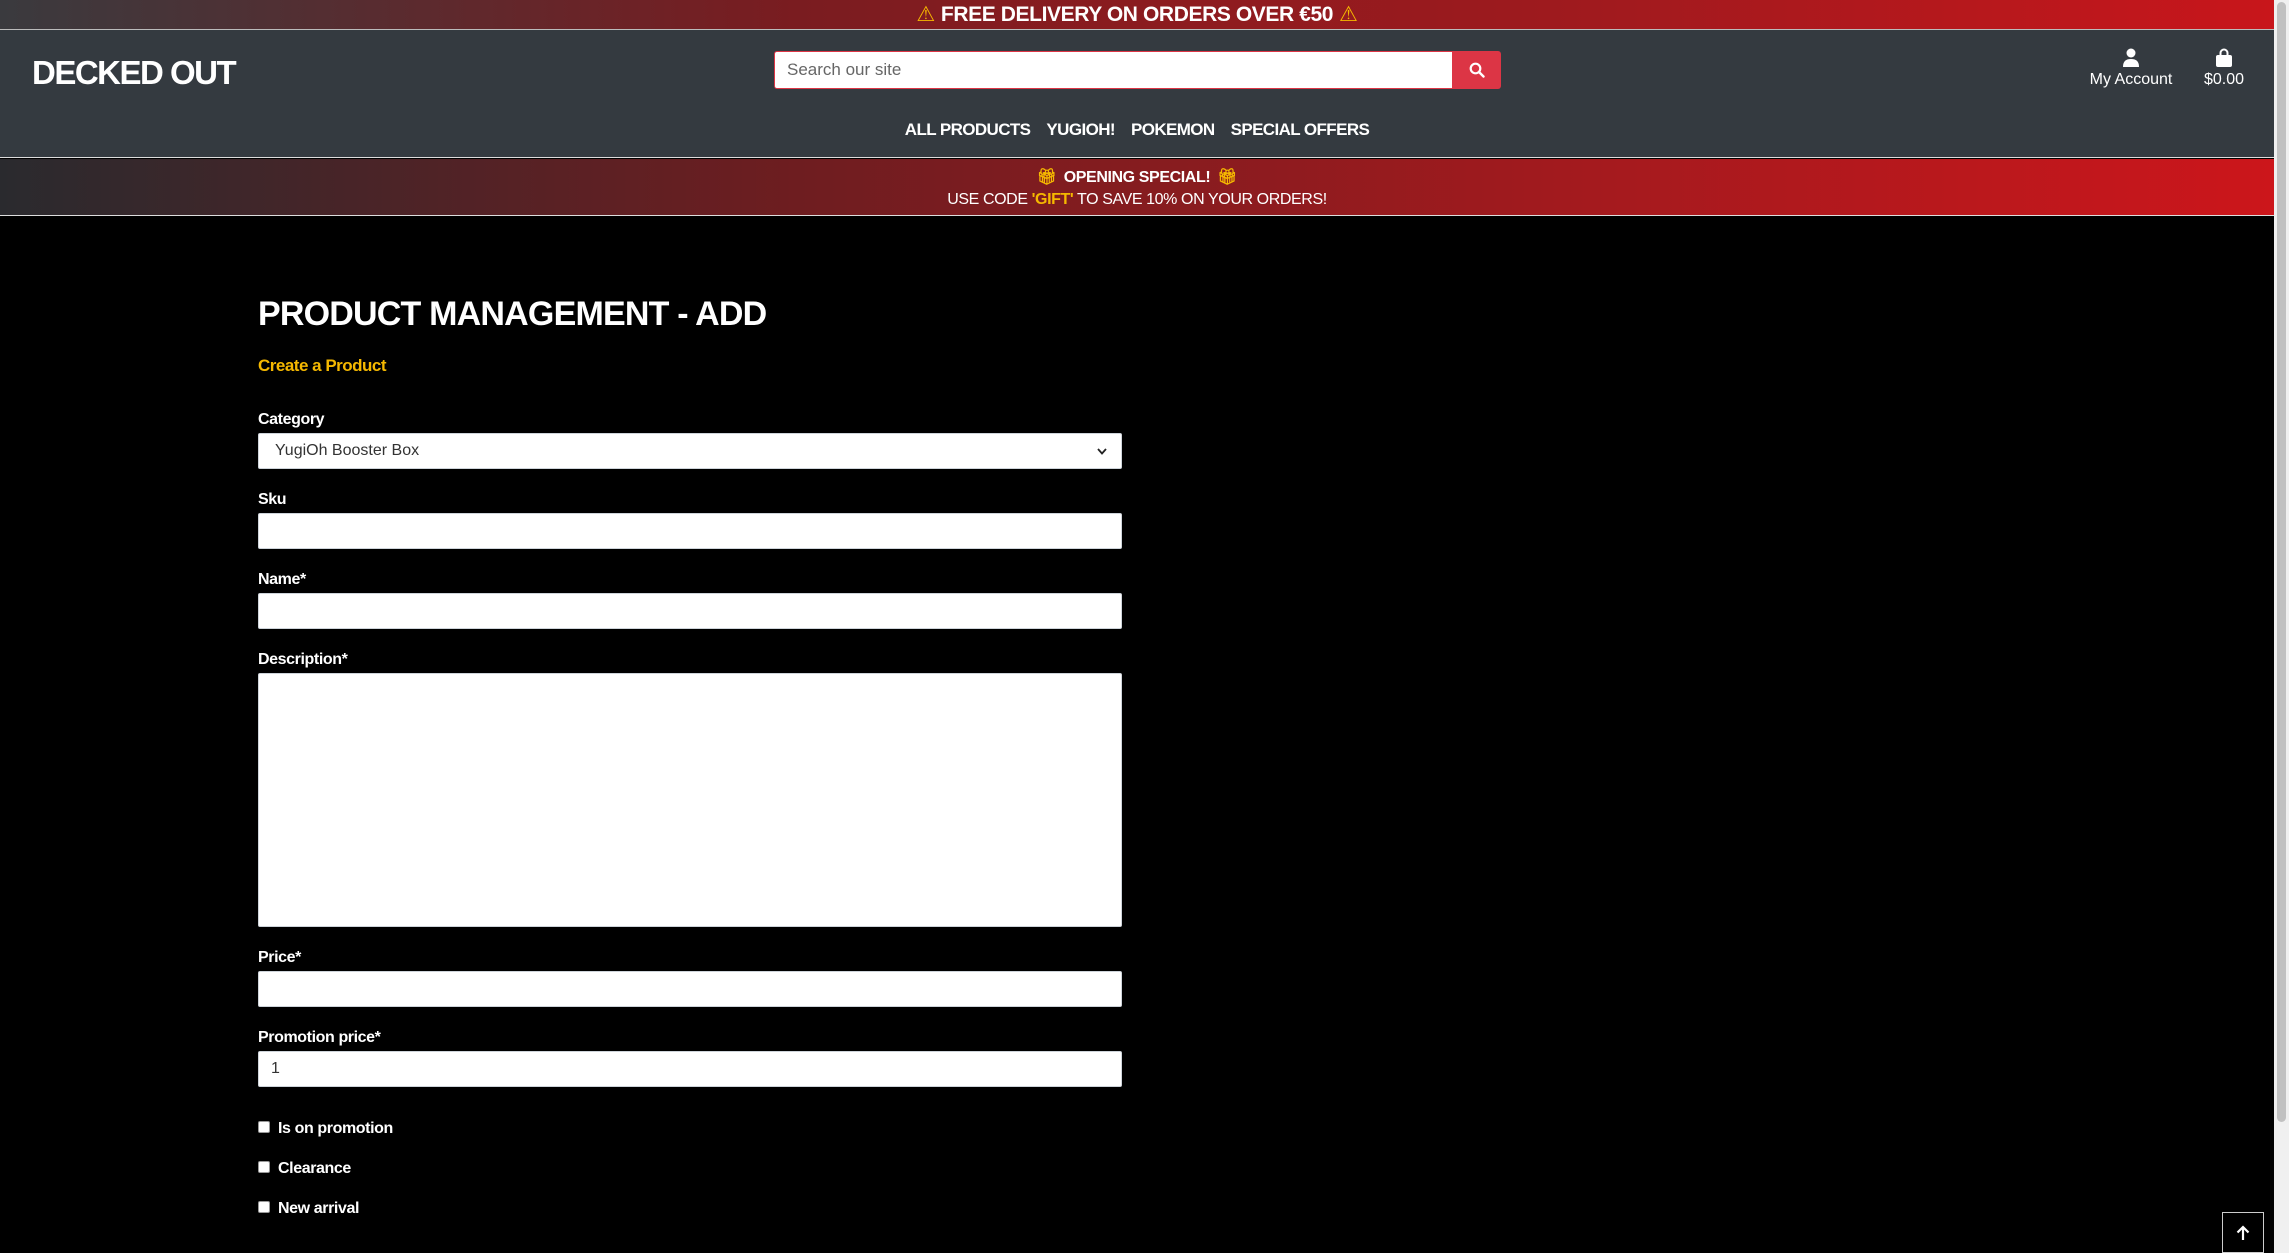 The height and width of the screenshot is (1253, 2289). I want to click on shopping-bag-icon, so click(2224, 57).